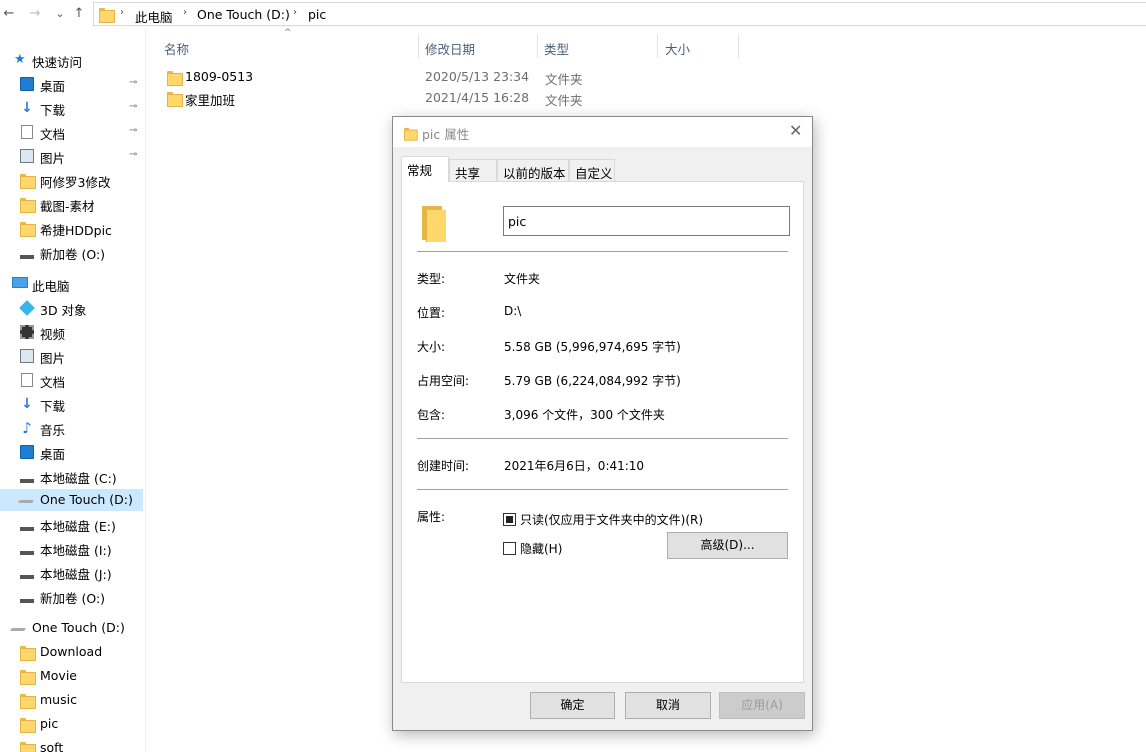 The image size is (1146, 752). Describe the element at coordinates (79, 14) in the screenshot. I see `up-arrow-icon: ↑` at that location.